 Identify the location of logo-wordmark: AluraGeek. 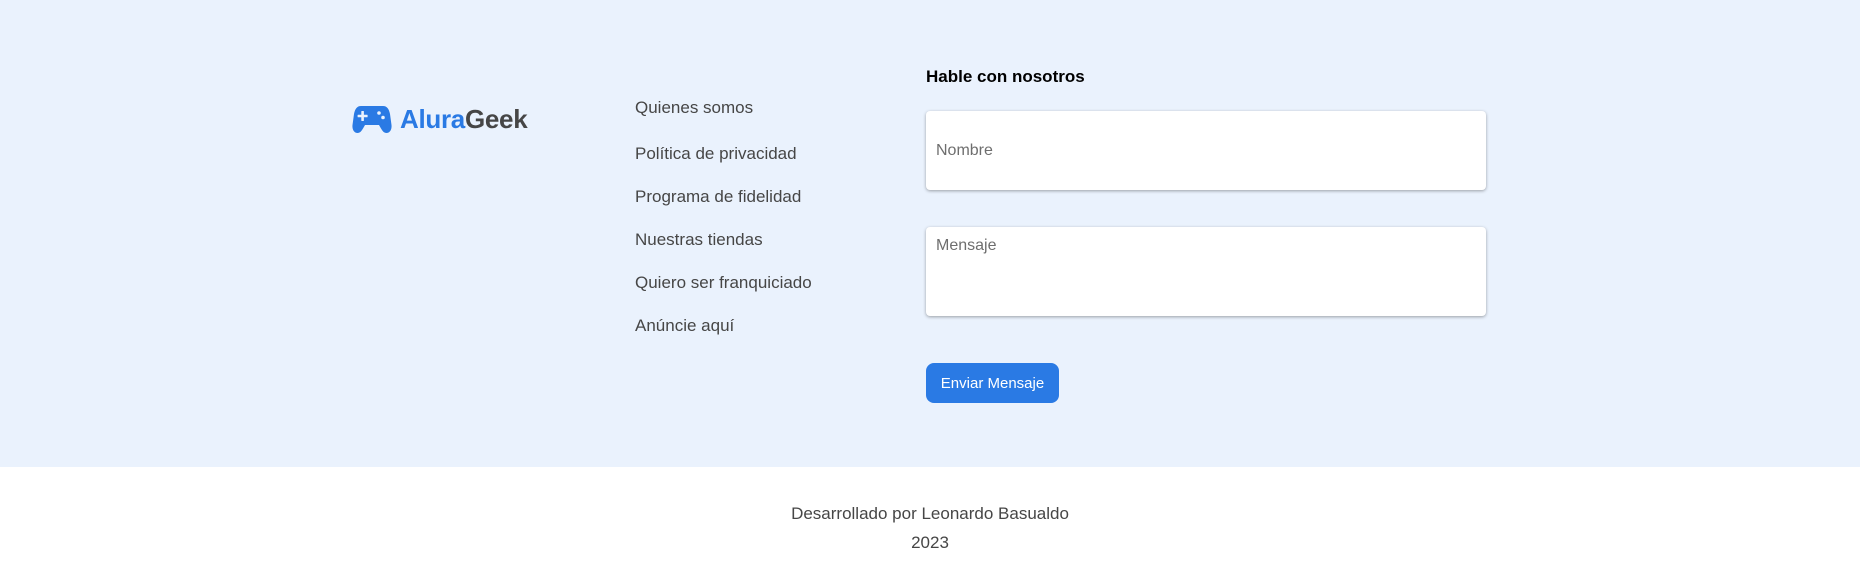
(464, 119).